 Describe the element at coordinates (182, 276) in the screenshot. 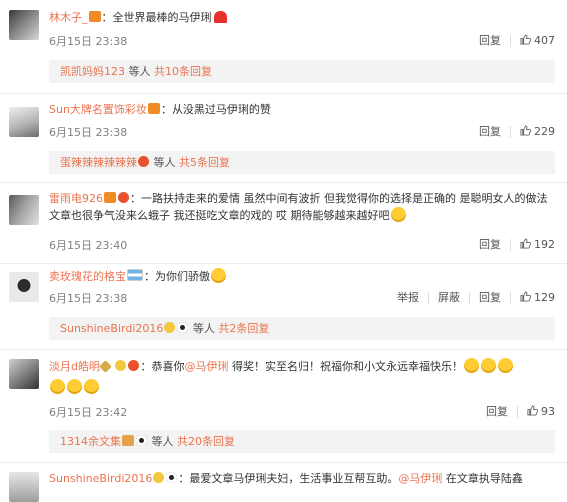

I see `comment-text: 为你们骄傲` at that location.